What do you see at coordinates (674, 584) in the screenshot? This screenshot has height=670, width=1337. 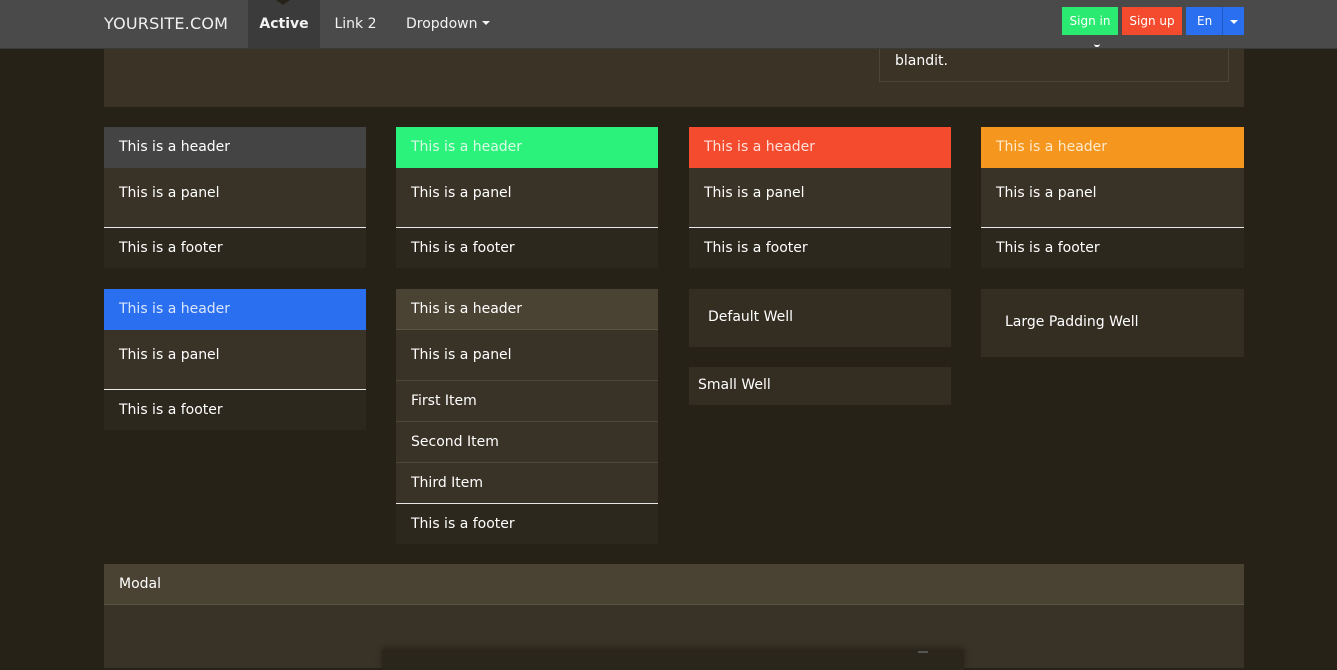 I see `modal-panel-header: Modal` at bounding box center [674, 584].